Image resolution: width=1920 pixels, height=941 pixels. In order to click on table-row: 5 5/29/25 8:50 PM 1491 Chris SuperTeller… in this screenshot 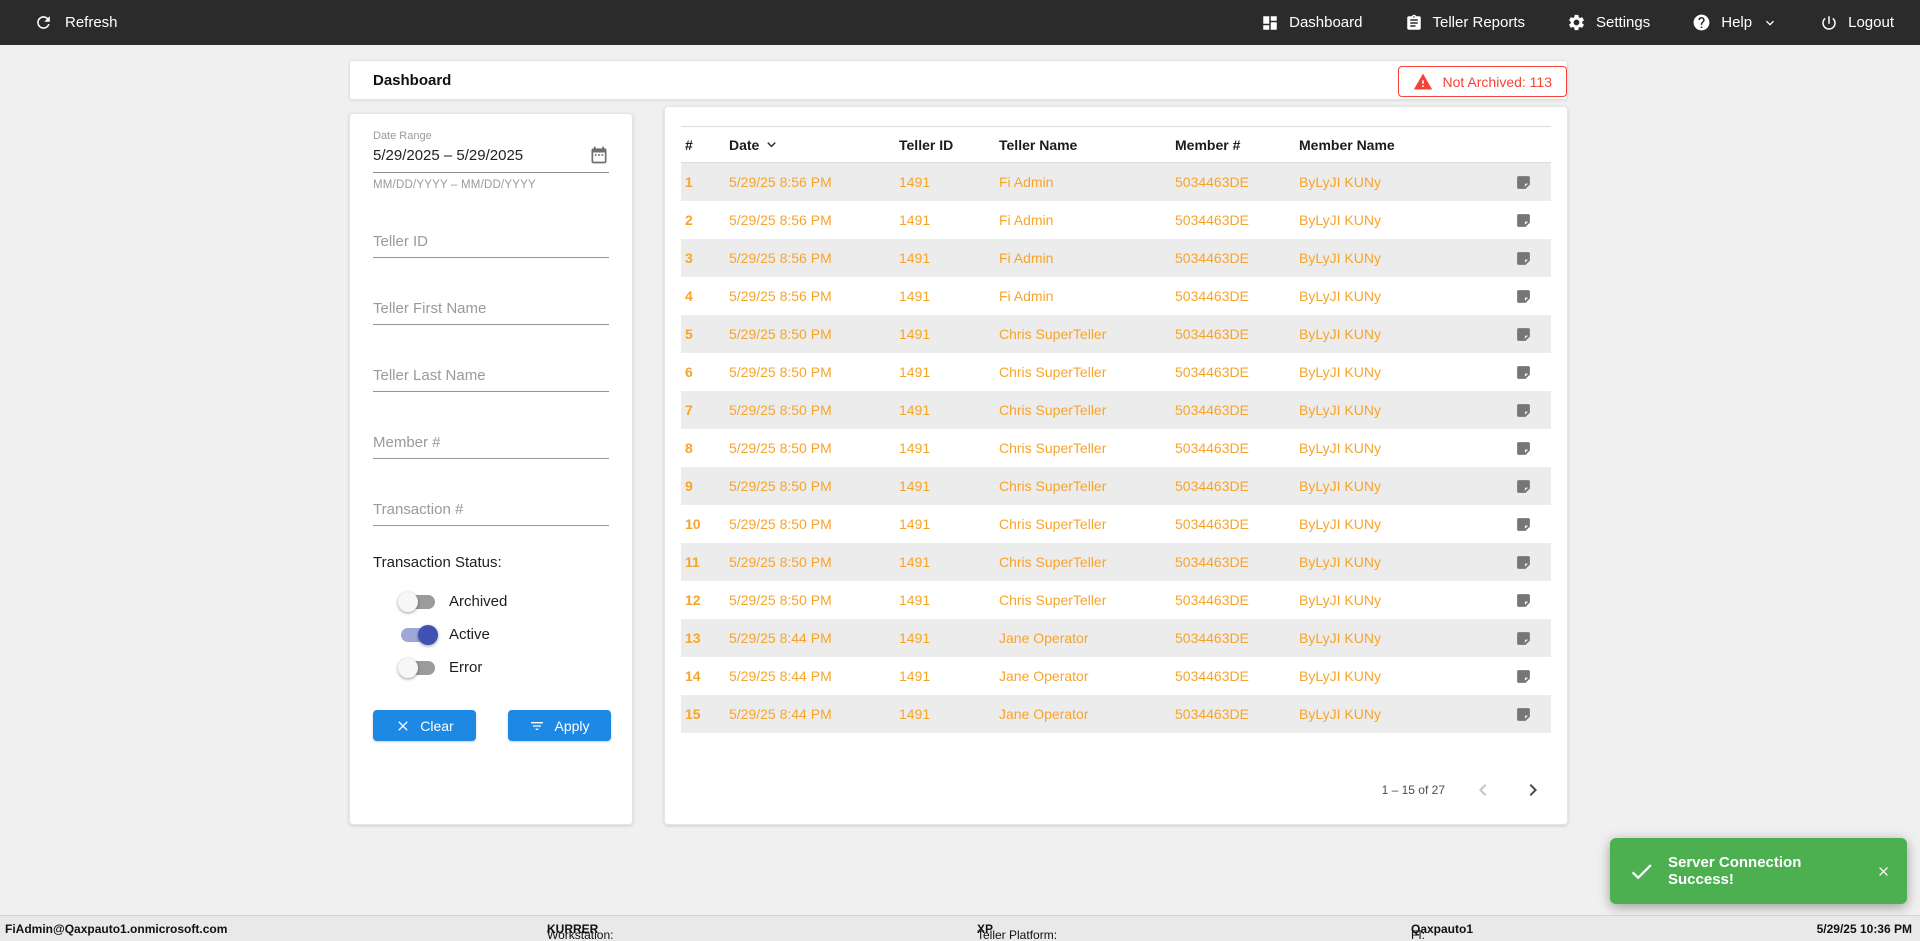, I will do `click(1116, 334)`.